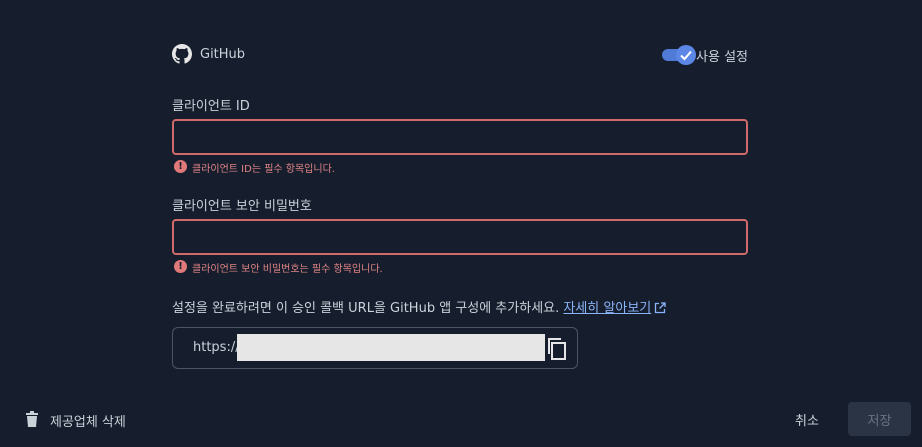 The width and height of the screenshot is (922, 447). What do you see at coordinates (216, 347) in the screenshot?
I see `callback-url-text: https://` at bounding box center [216, 347].